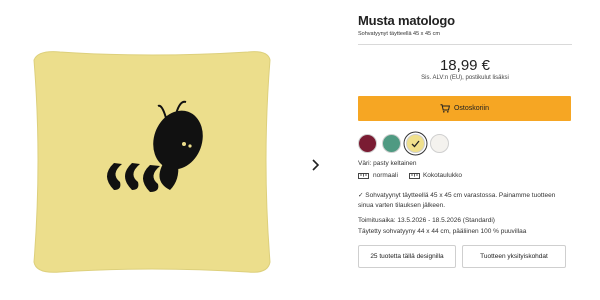 This screenshot has height=300, width=600. What do you see at coordinates (403, 143) in the screenshot?
I see `color-swatches` at bounding box center [403, 143].